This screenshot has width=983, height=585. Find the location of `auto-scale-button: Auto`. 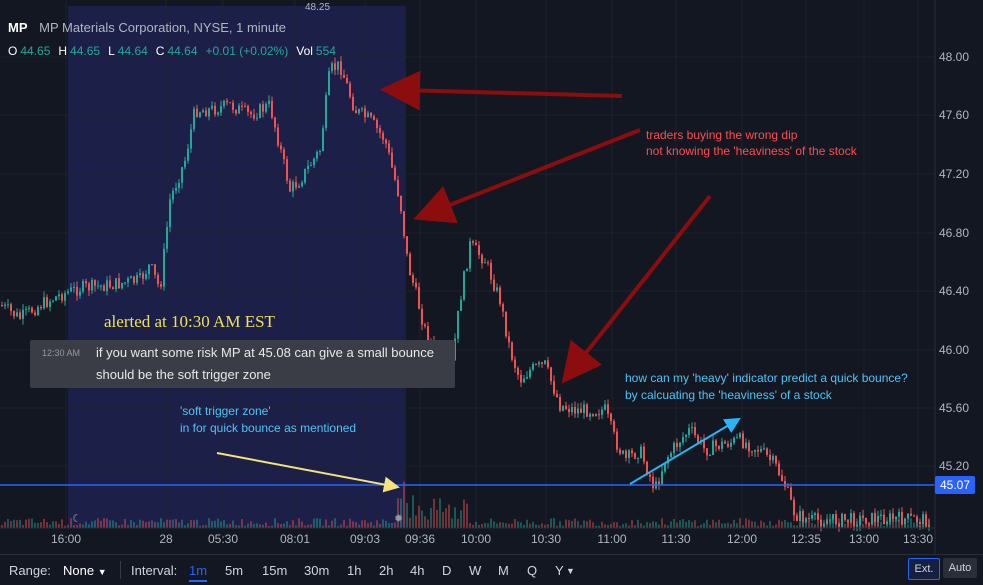

auto-scale-button: Auto is located at coordinates (960, 568).